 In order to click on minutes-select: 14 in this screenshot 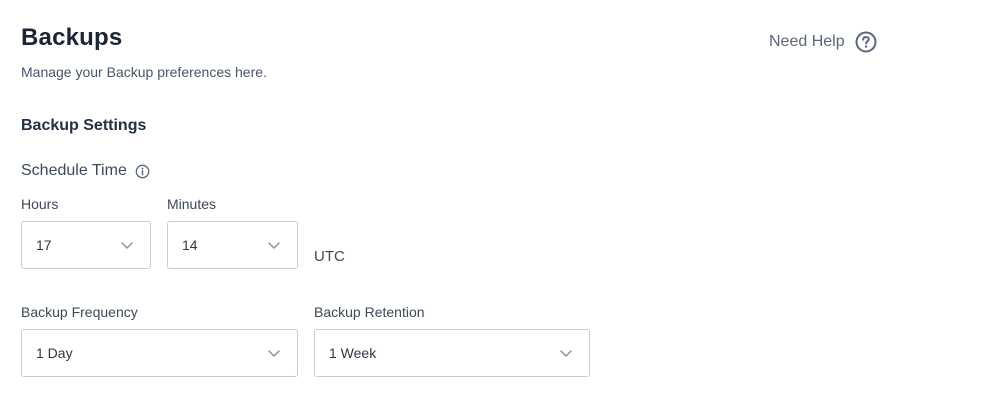, I will do `click(232, 245)`.